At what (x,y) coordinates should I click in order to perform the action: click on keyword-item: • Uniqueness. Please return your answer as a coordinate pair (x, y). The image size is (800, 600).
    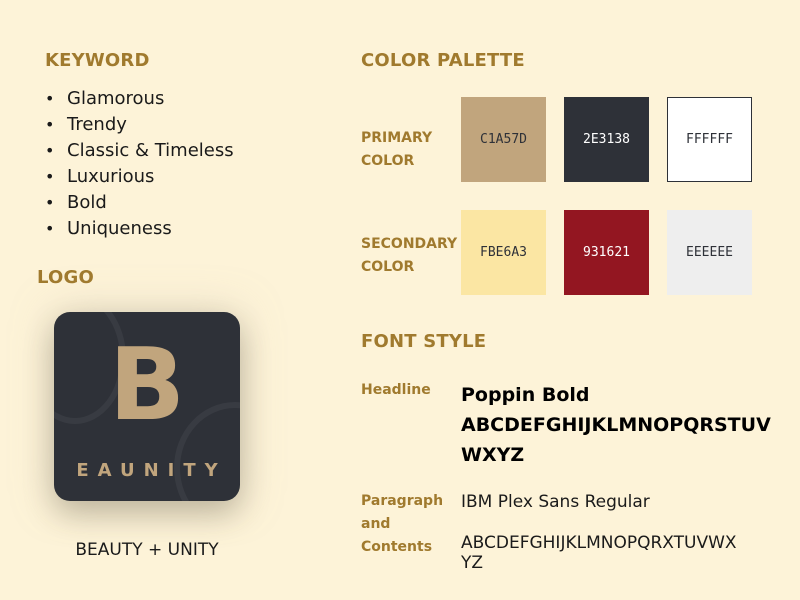
    Looking at the image, I should click on (108, 228).